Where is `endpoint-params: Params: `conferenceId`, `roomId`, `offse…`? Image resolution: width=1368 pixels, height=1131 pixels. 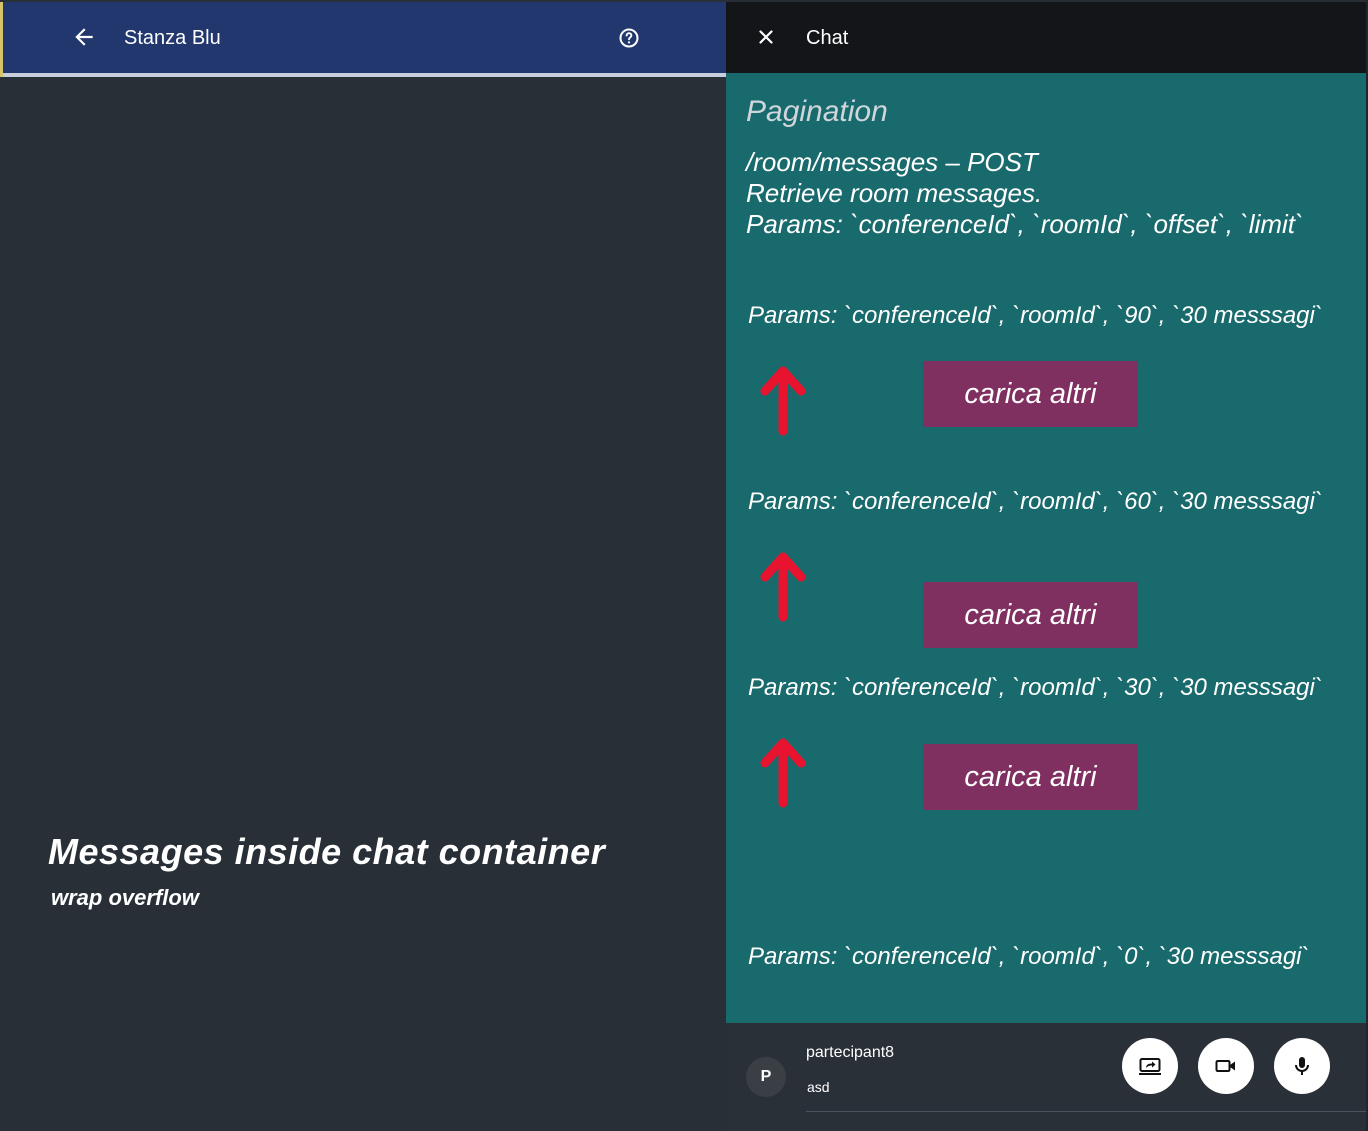
endpoint-params: Params: `conferenceId`, `roomId`, `offse… is located at coordinates (1025, 224).